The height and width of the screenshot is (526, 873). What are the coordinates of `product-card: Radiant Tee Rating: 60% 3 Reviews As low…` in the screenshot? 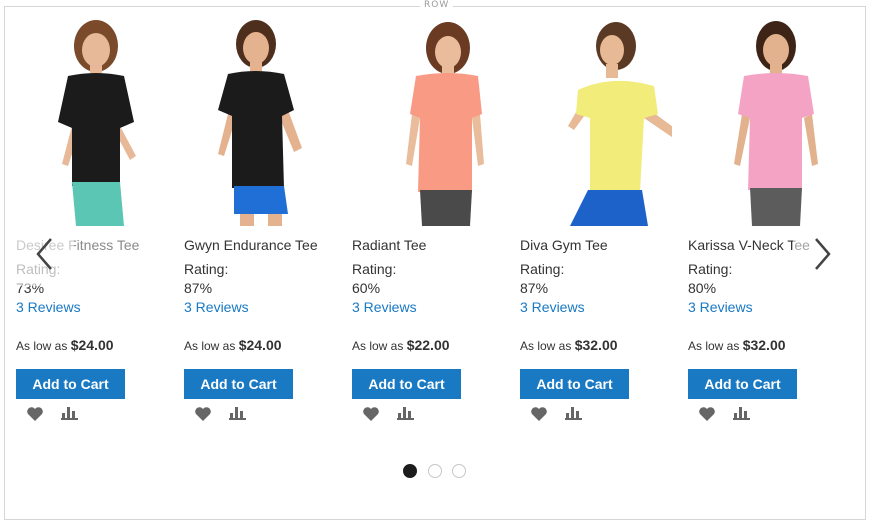 It's located at (432, 218).